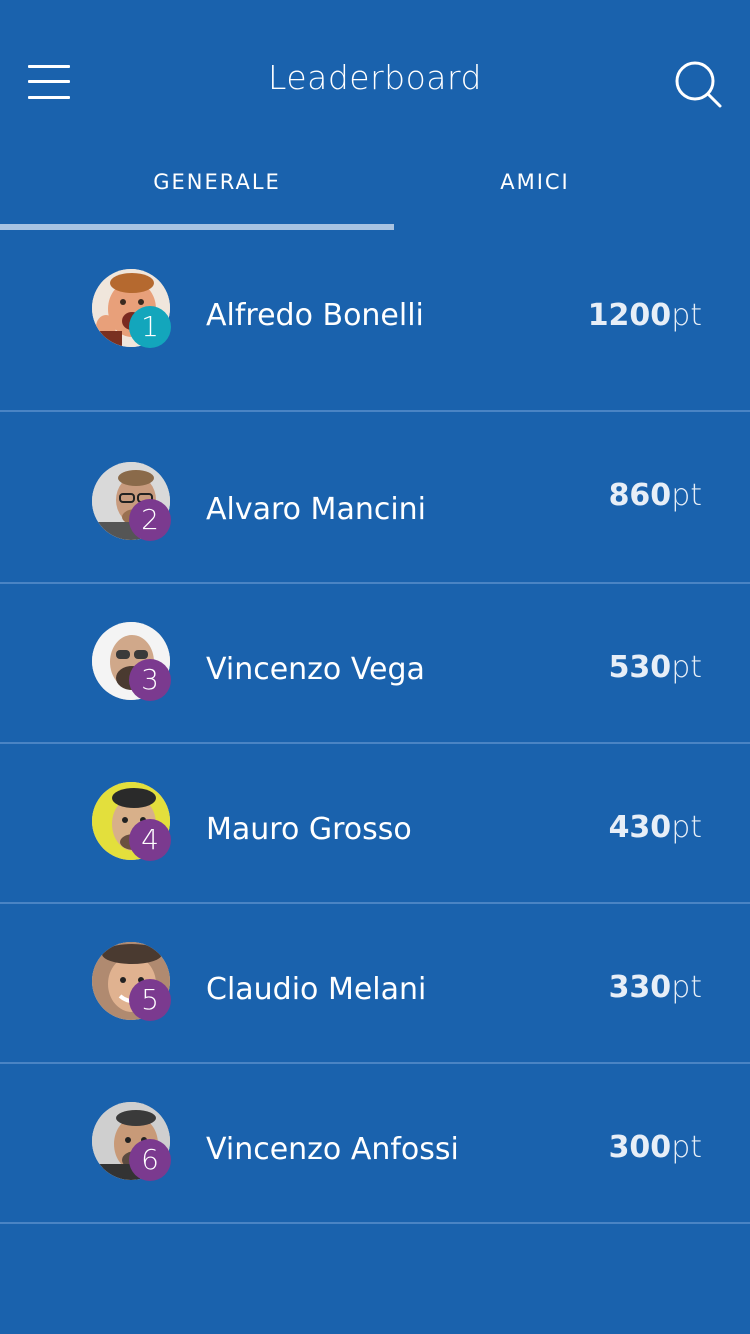 The width and height of the screenshot is (750, 1334). I want to click on app-header: Leaderboard, so click(375, 75).